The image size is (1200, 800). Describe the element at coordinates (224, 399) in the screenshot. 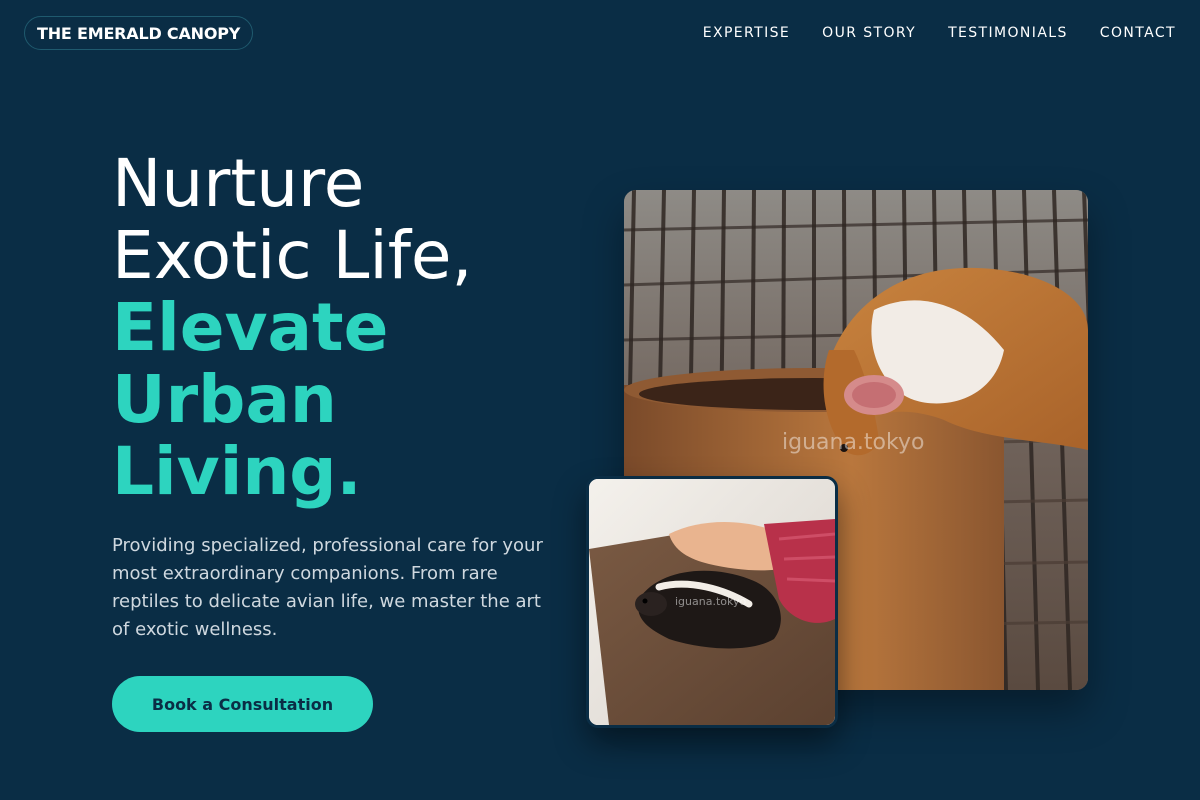

I see `hero-accent-line-2: Urban` at that location.